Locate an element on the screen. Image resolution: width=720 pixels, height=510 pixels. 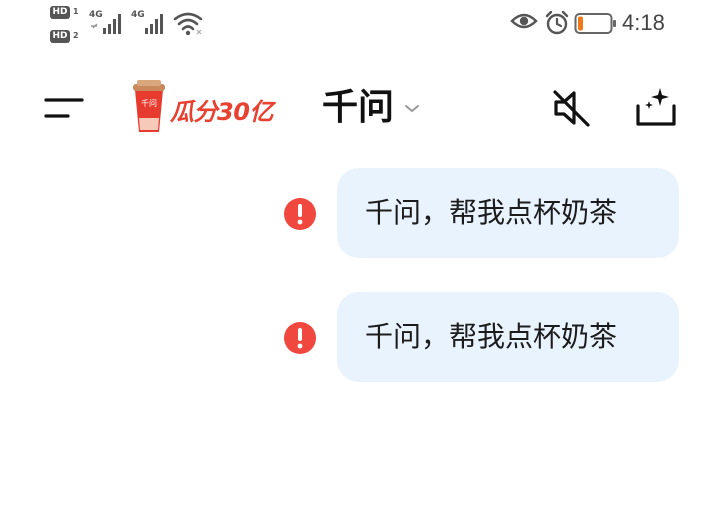
battery-icon is located at coordinates (595, 23).